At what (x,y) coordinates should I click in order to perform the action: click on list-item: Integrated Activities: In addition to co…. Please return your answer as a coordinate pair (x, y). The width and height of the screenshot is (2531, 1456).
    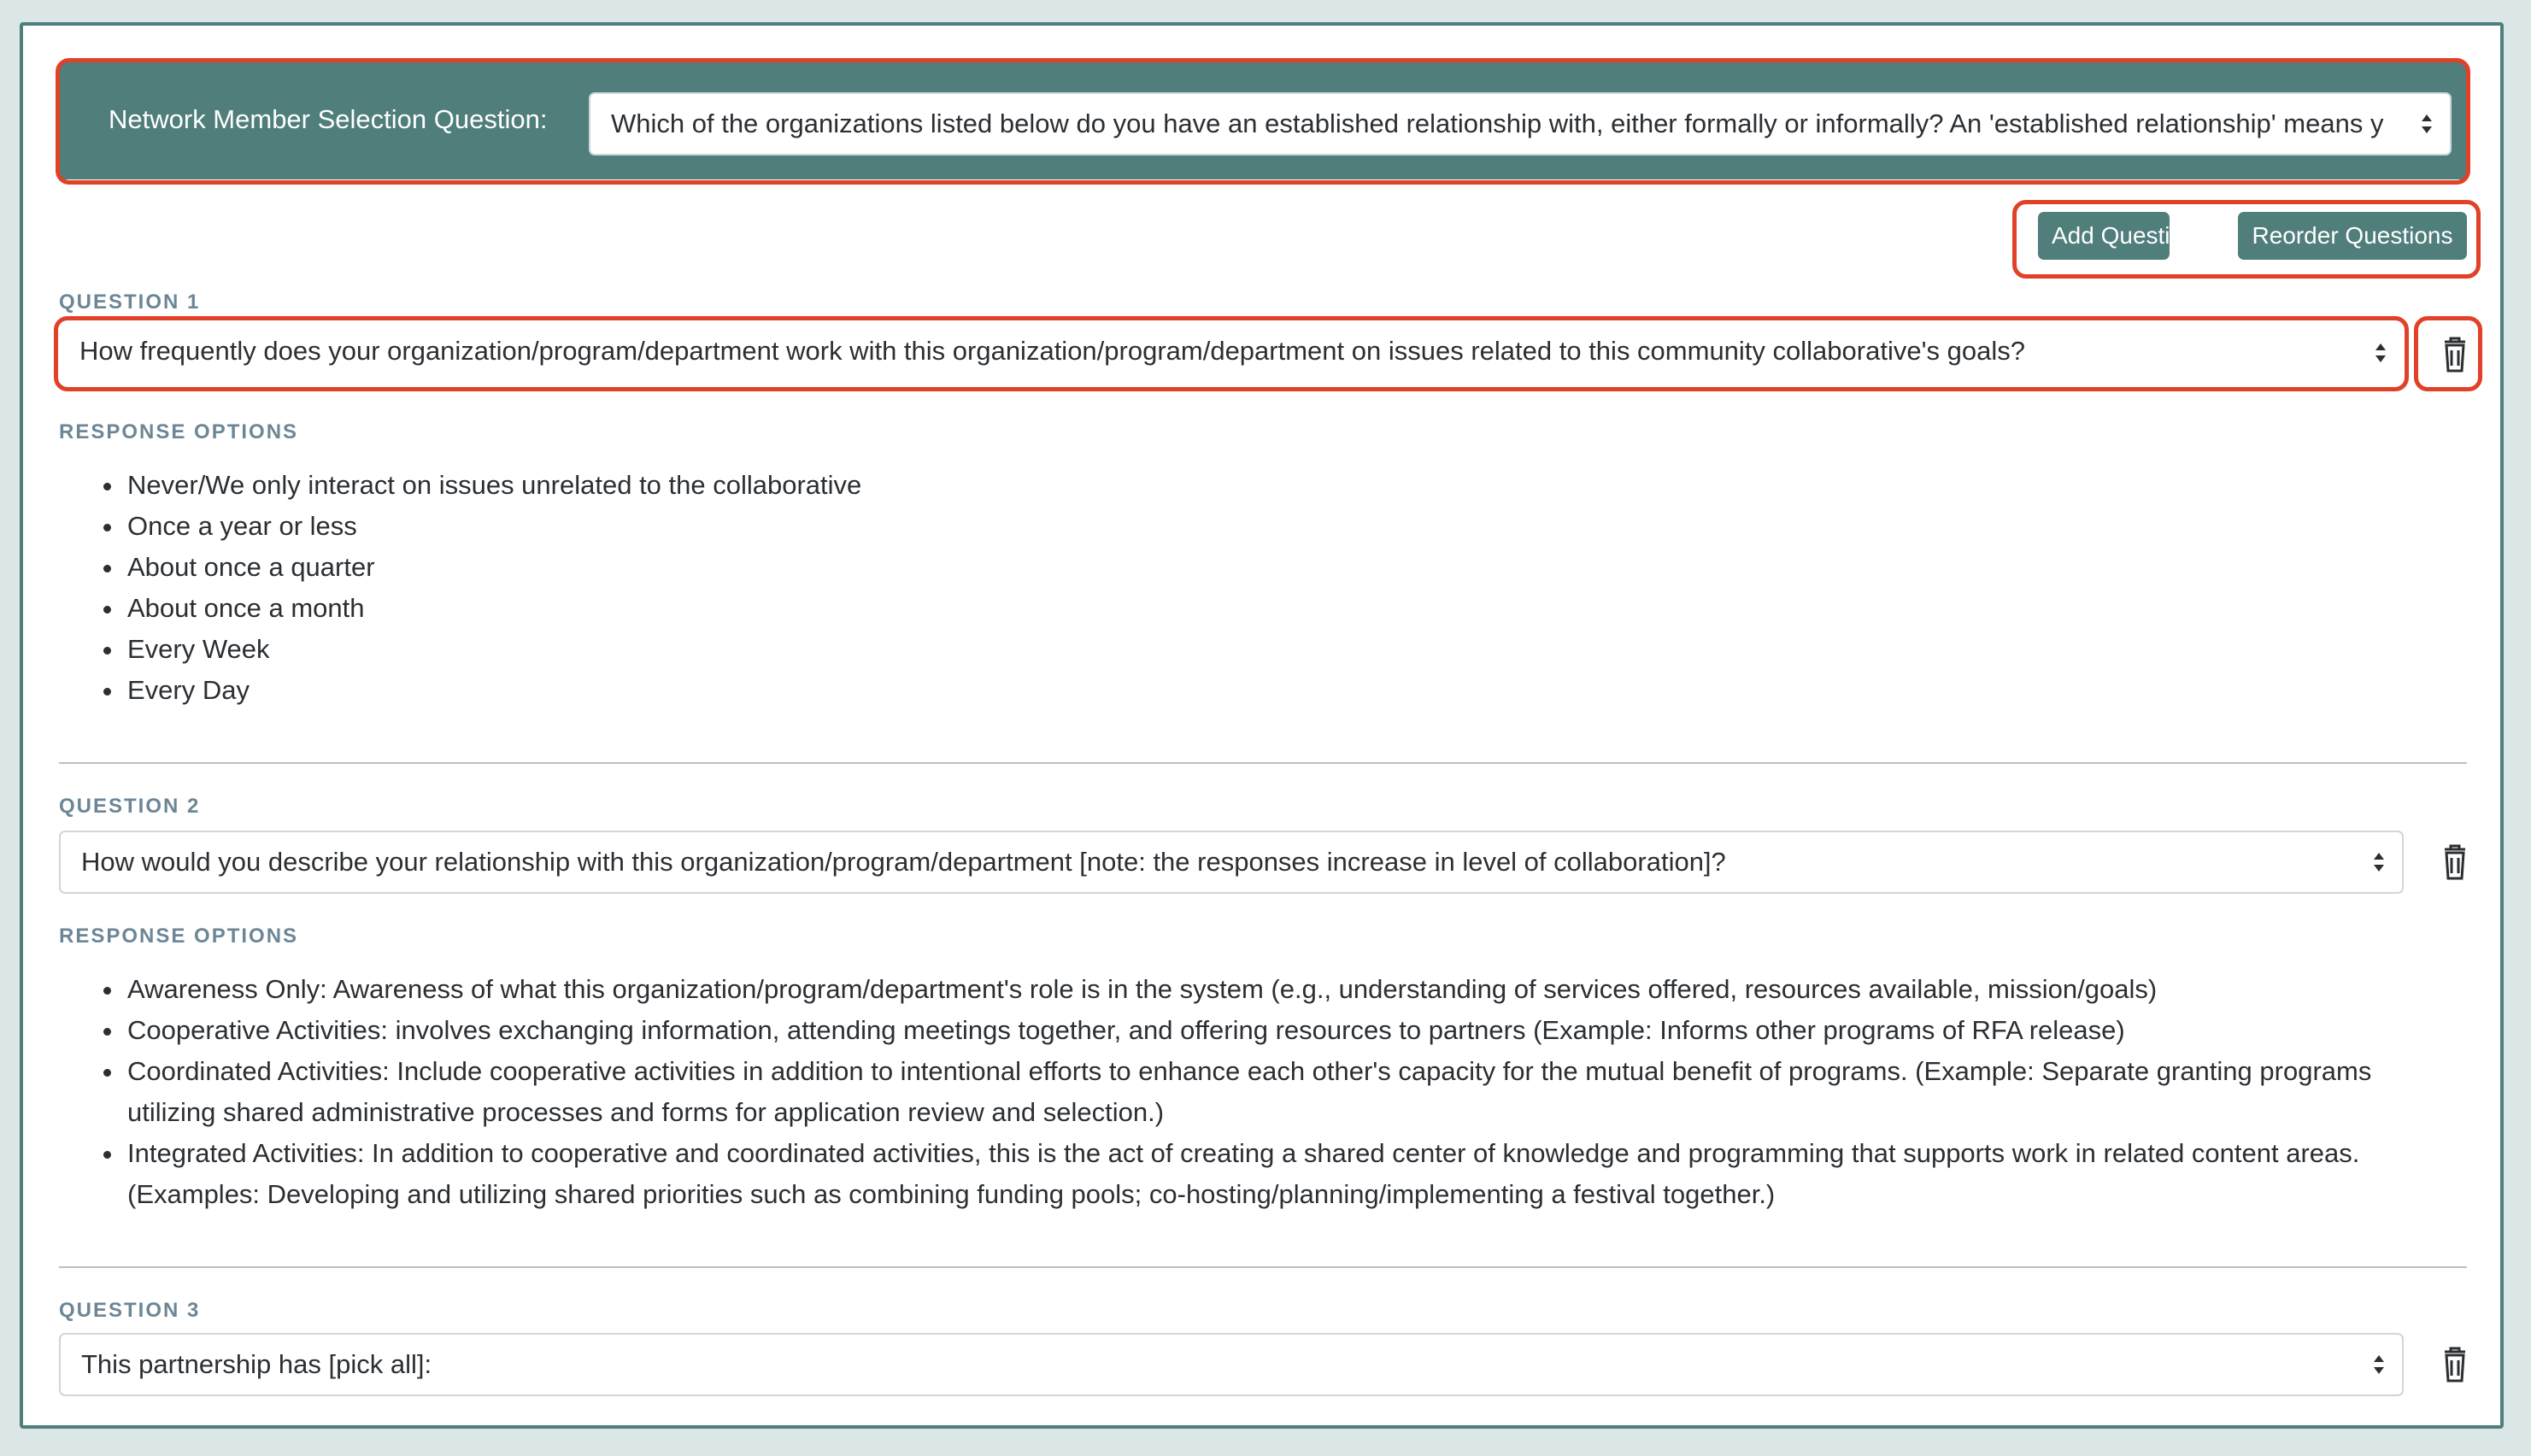
    Looking at the image, I should click on (1255, 1174).